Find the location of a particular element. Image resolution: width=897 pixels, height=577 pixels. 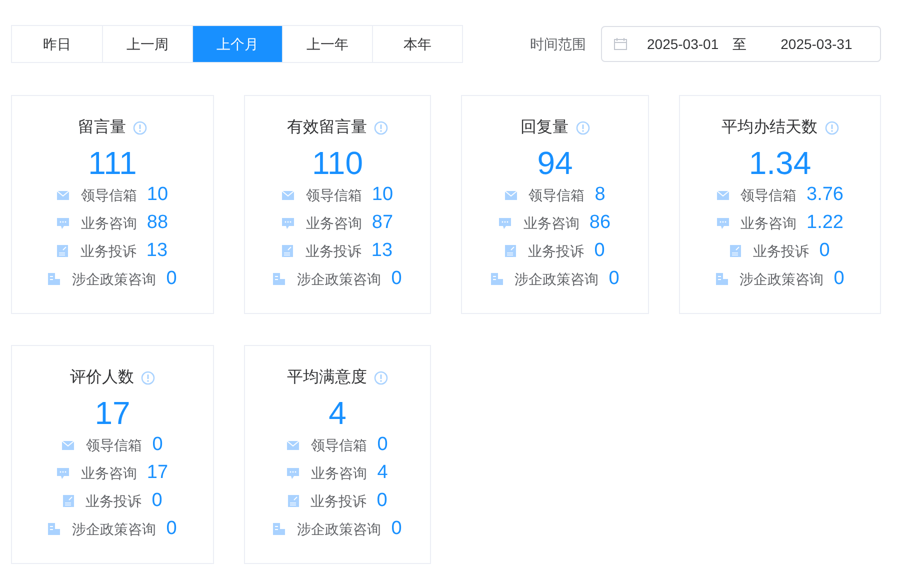

row-value: 8 is located at coordinates (600, 194).